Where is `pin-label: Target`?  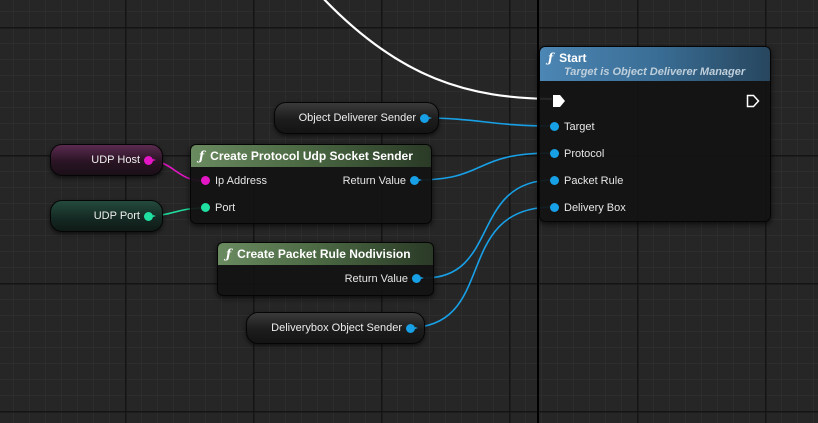 pin-label: Target is located at coordinates (579, 127).